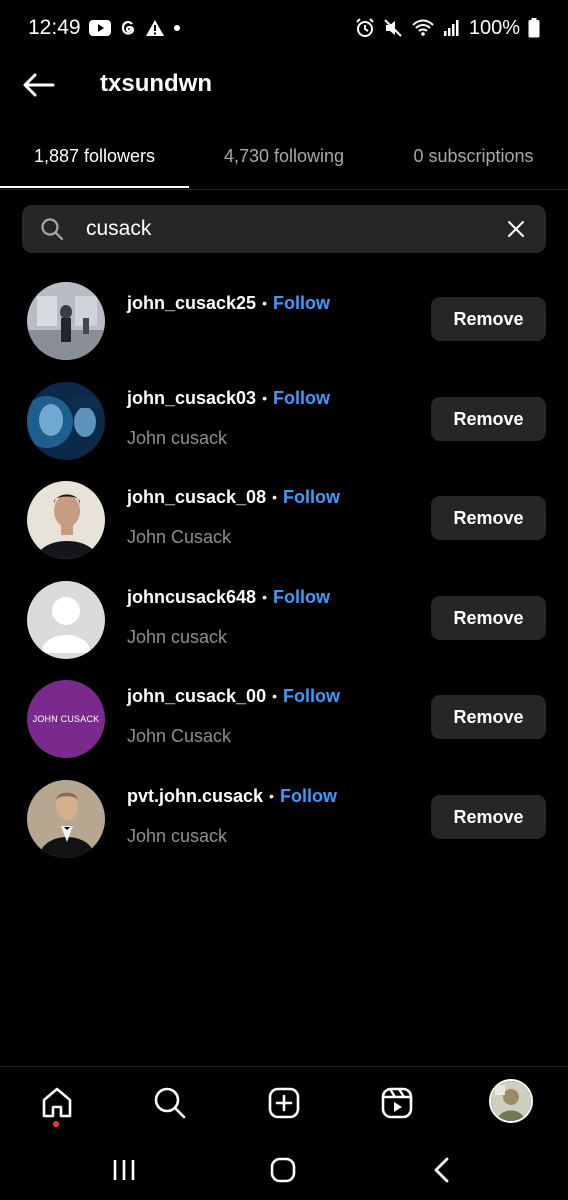 The height and width of the screenshot is (1200, 568). I want to click on recent-apps-button, so click(124, 1170).